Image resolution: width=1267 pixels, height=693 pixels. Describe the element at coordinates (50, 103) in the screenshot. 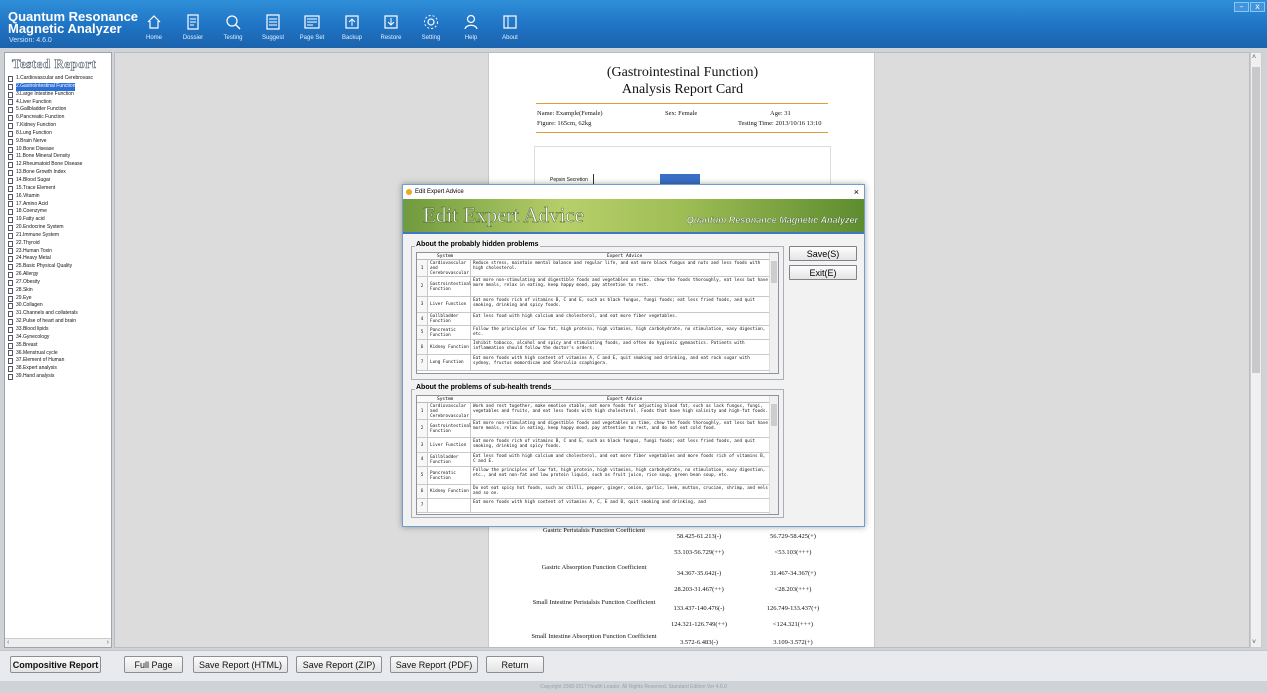

I see `tree-item: 4.Liver Function` at that location.